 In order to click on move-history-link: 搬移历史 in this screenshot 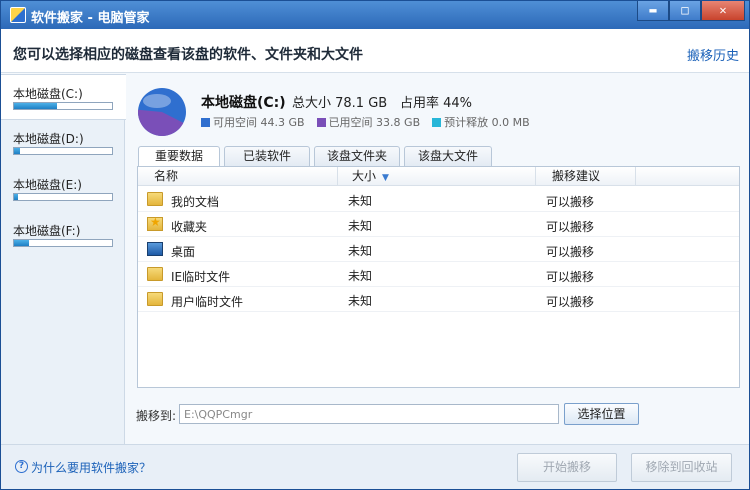, I will do `click(713, 54)`.